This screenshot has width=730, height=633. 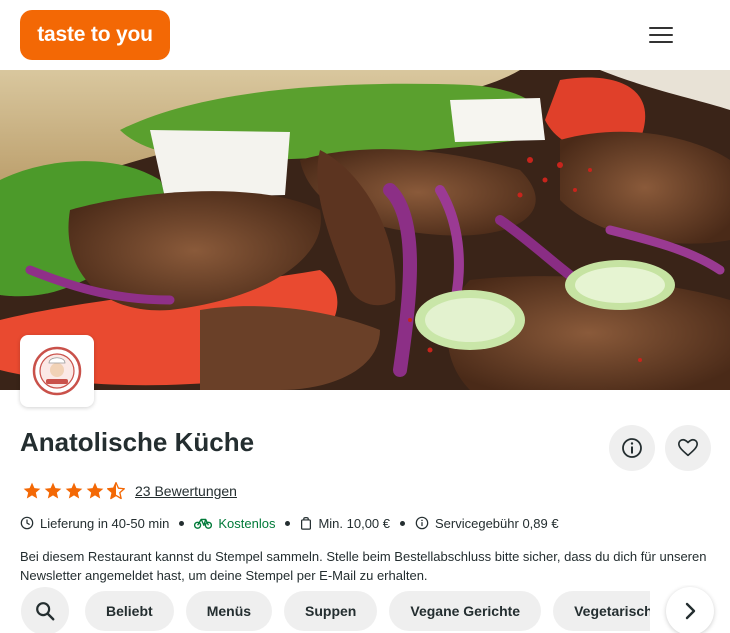 I want to click on reviews-link: 23 Bewertungen, so click(x=186, y=491).